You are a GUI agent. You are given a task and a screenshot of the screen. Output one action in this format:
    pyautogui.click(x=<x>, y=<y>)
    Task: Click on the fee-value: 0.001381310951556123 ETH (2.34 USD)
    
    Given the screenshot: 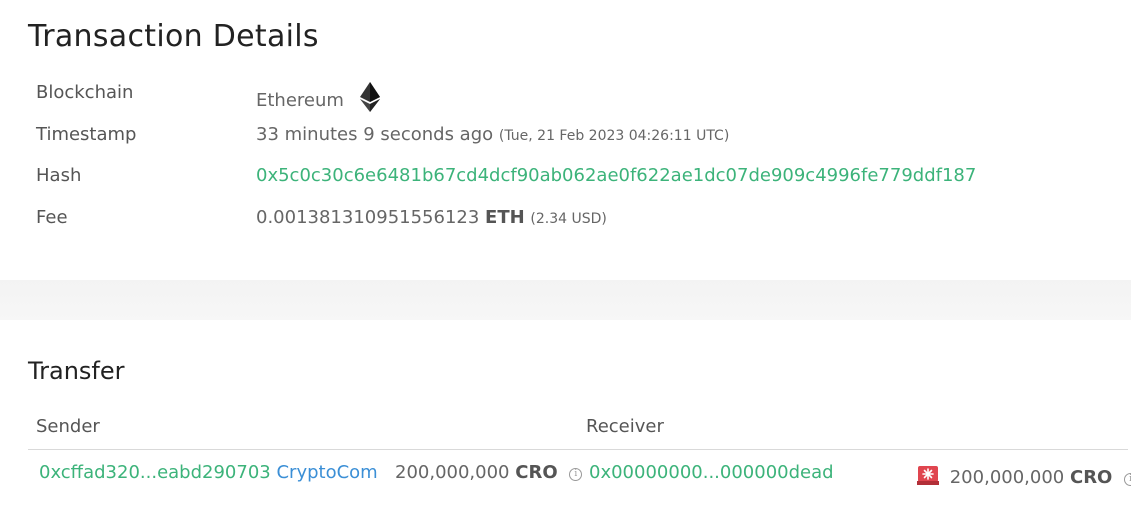 What is the action you would take?
    pyautogui.click(x=431, y=217)
    